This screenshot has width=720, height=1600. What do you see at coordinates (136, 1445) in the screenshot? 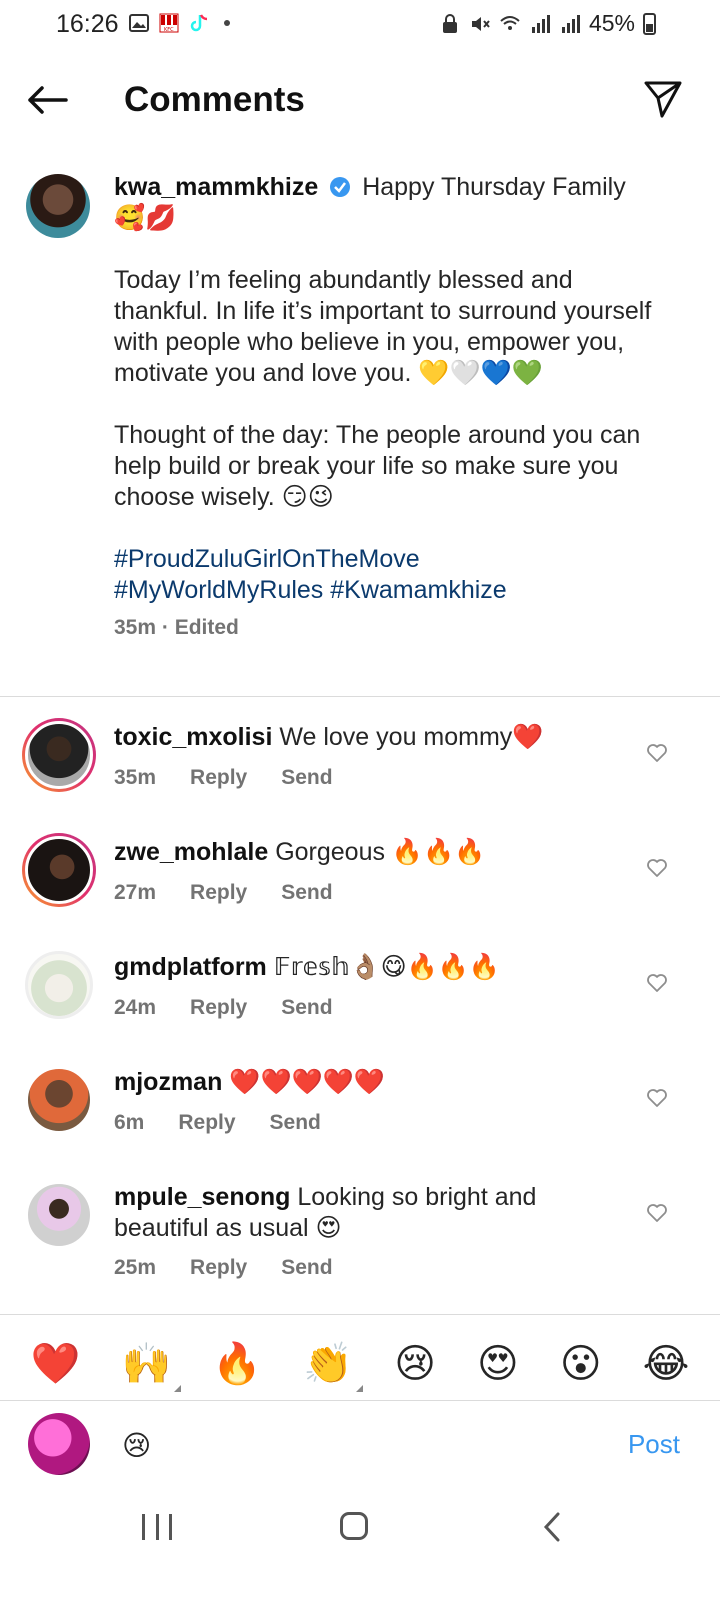
I see `comment-input: 😢` at bounding box center [136, 1445].